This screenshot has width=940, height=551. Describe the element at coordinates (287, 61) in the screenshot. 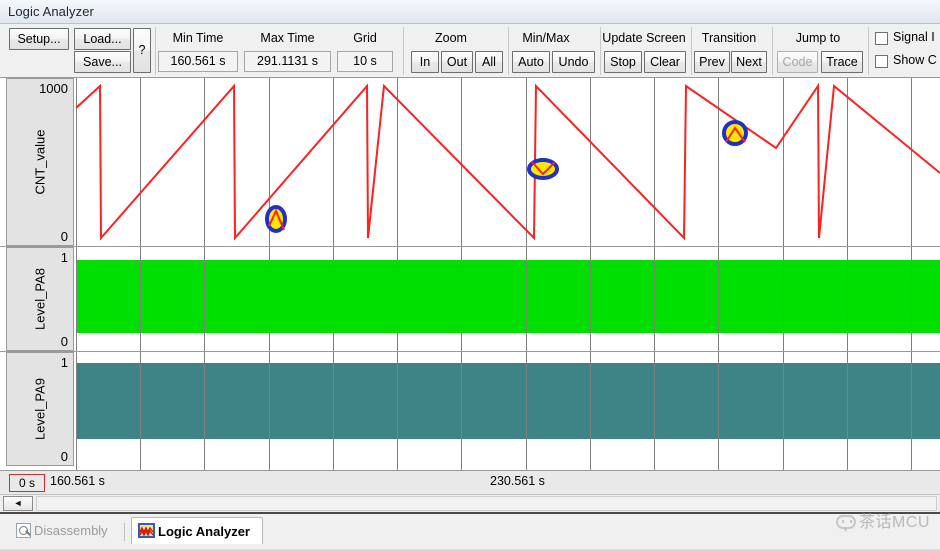

I see `max-time-field: 291.1131 s` at that location.